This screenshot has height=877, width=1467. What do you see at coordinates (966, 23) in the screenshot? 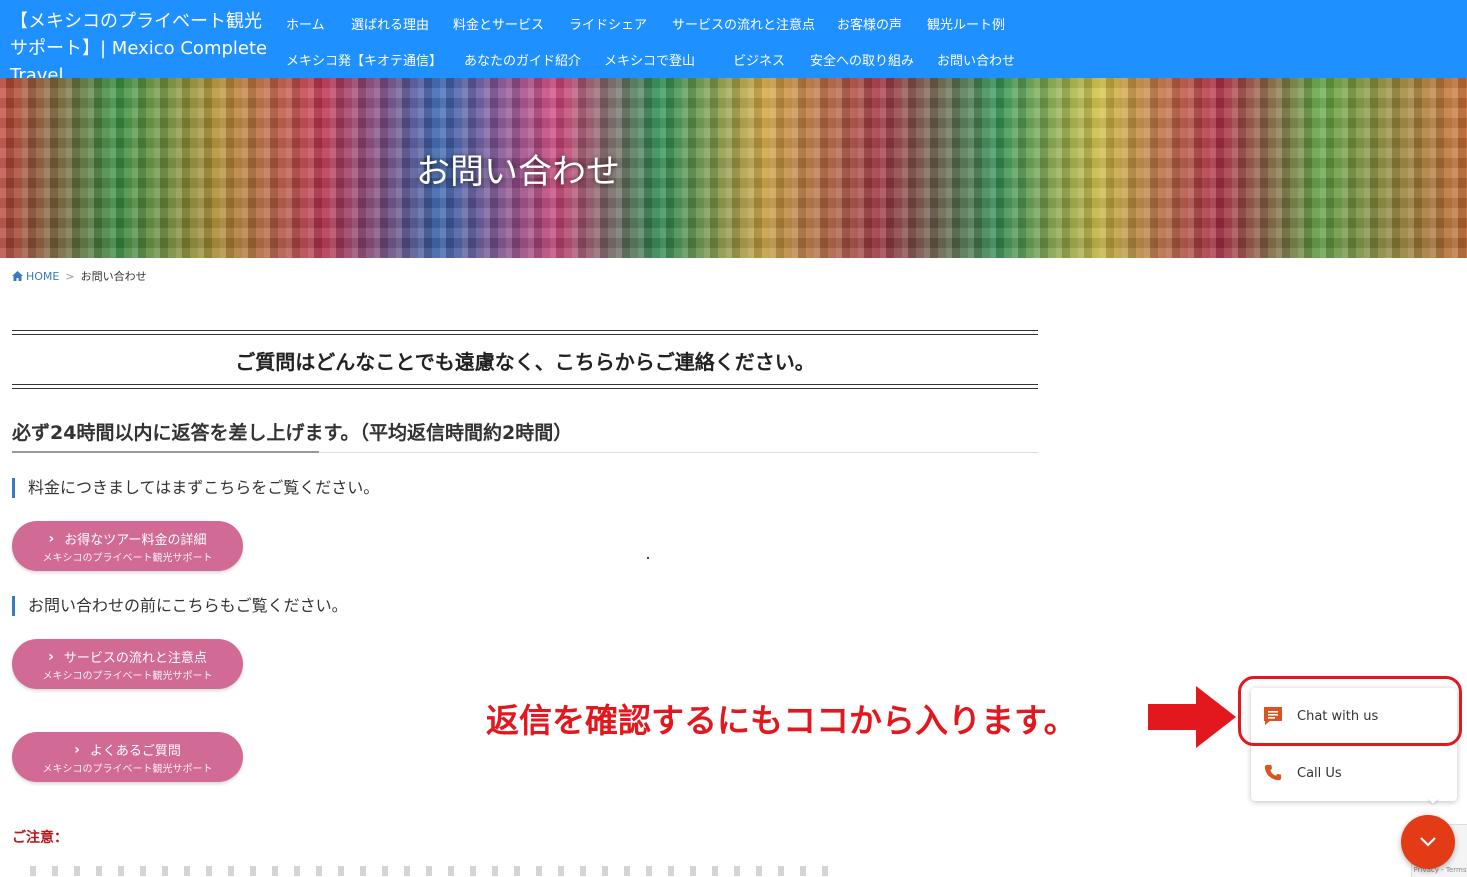
I see `nav-item-routes: 観光ルート例` at bounding box center [966, 23].